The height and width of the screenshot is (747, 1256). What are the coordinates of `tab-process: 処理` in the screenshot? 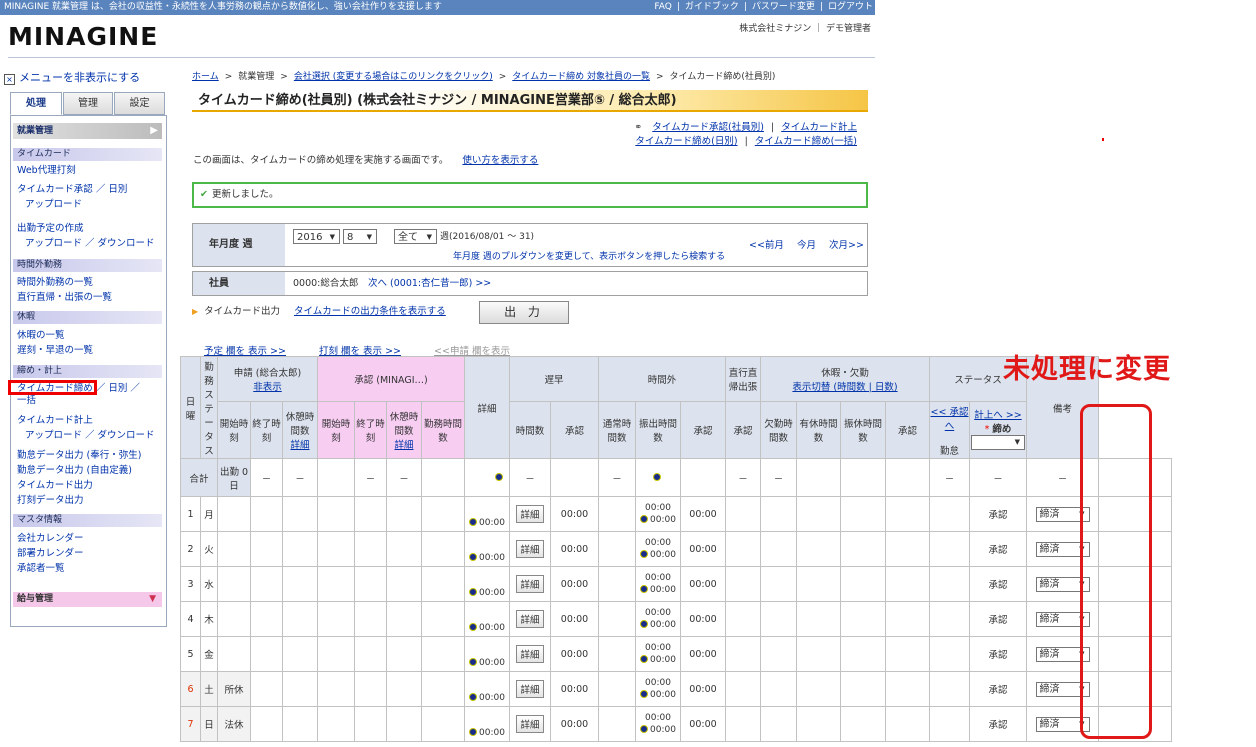 It's located at (36, 103).